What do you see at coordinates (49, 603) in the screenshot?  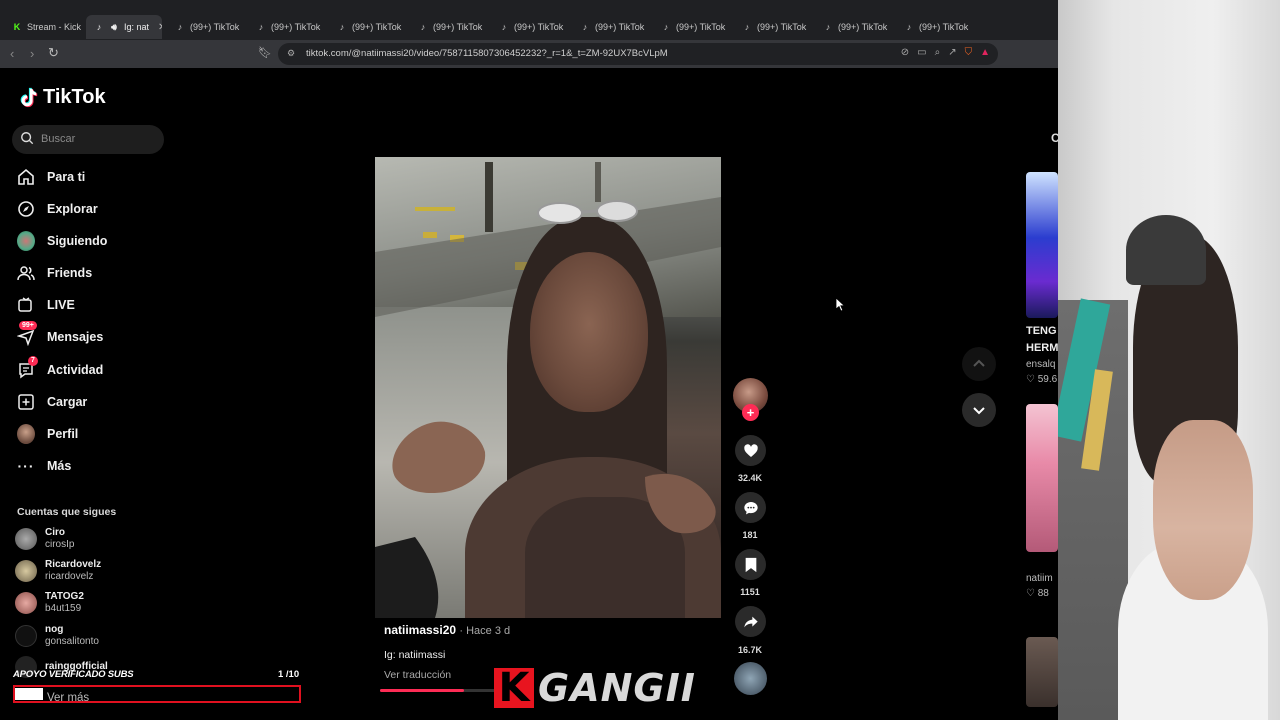 I see `following-account: TATOG2 b4ut159` at bounding box center [49, 603].